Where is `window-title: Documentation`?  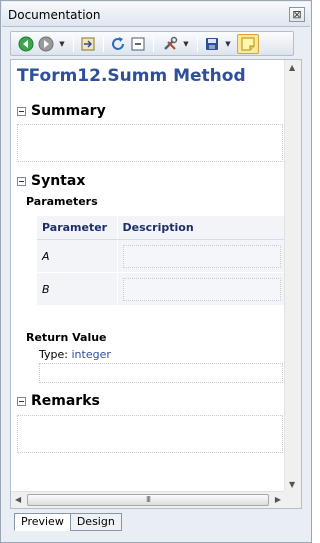 window-title: Documentation is located at coordinates (54, 15).